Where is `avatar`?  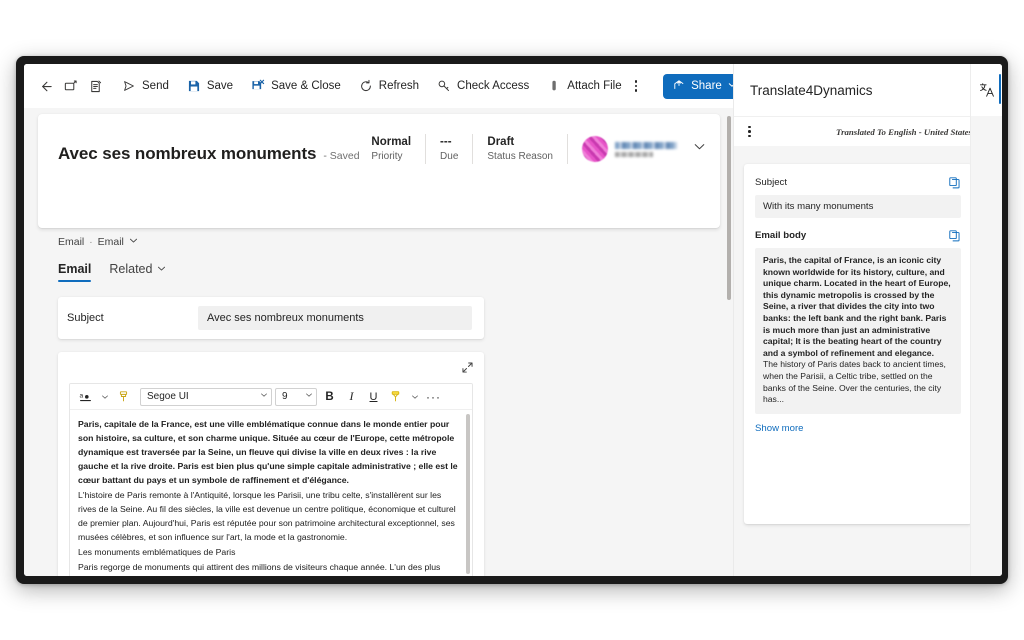 avatar is located at coordinates (595, 149).